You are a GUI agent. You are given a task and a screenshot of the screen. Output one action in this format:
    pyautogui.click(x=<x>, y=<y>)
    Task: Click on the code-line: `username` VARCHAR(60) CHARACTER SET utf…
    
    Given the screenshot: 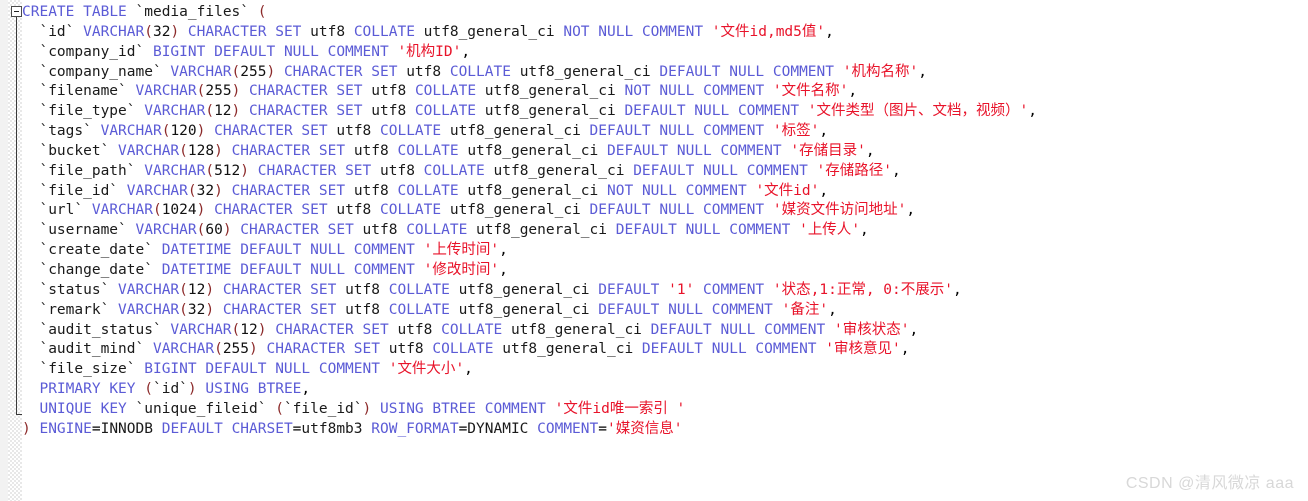 What is the action you would take?
    pyautogui.click(x=665, y=231)
    